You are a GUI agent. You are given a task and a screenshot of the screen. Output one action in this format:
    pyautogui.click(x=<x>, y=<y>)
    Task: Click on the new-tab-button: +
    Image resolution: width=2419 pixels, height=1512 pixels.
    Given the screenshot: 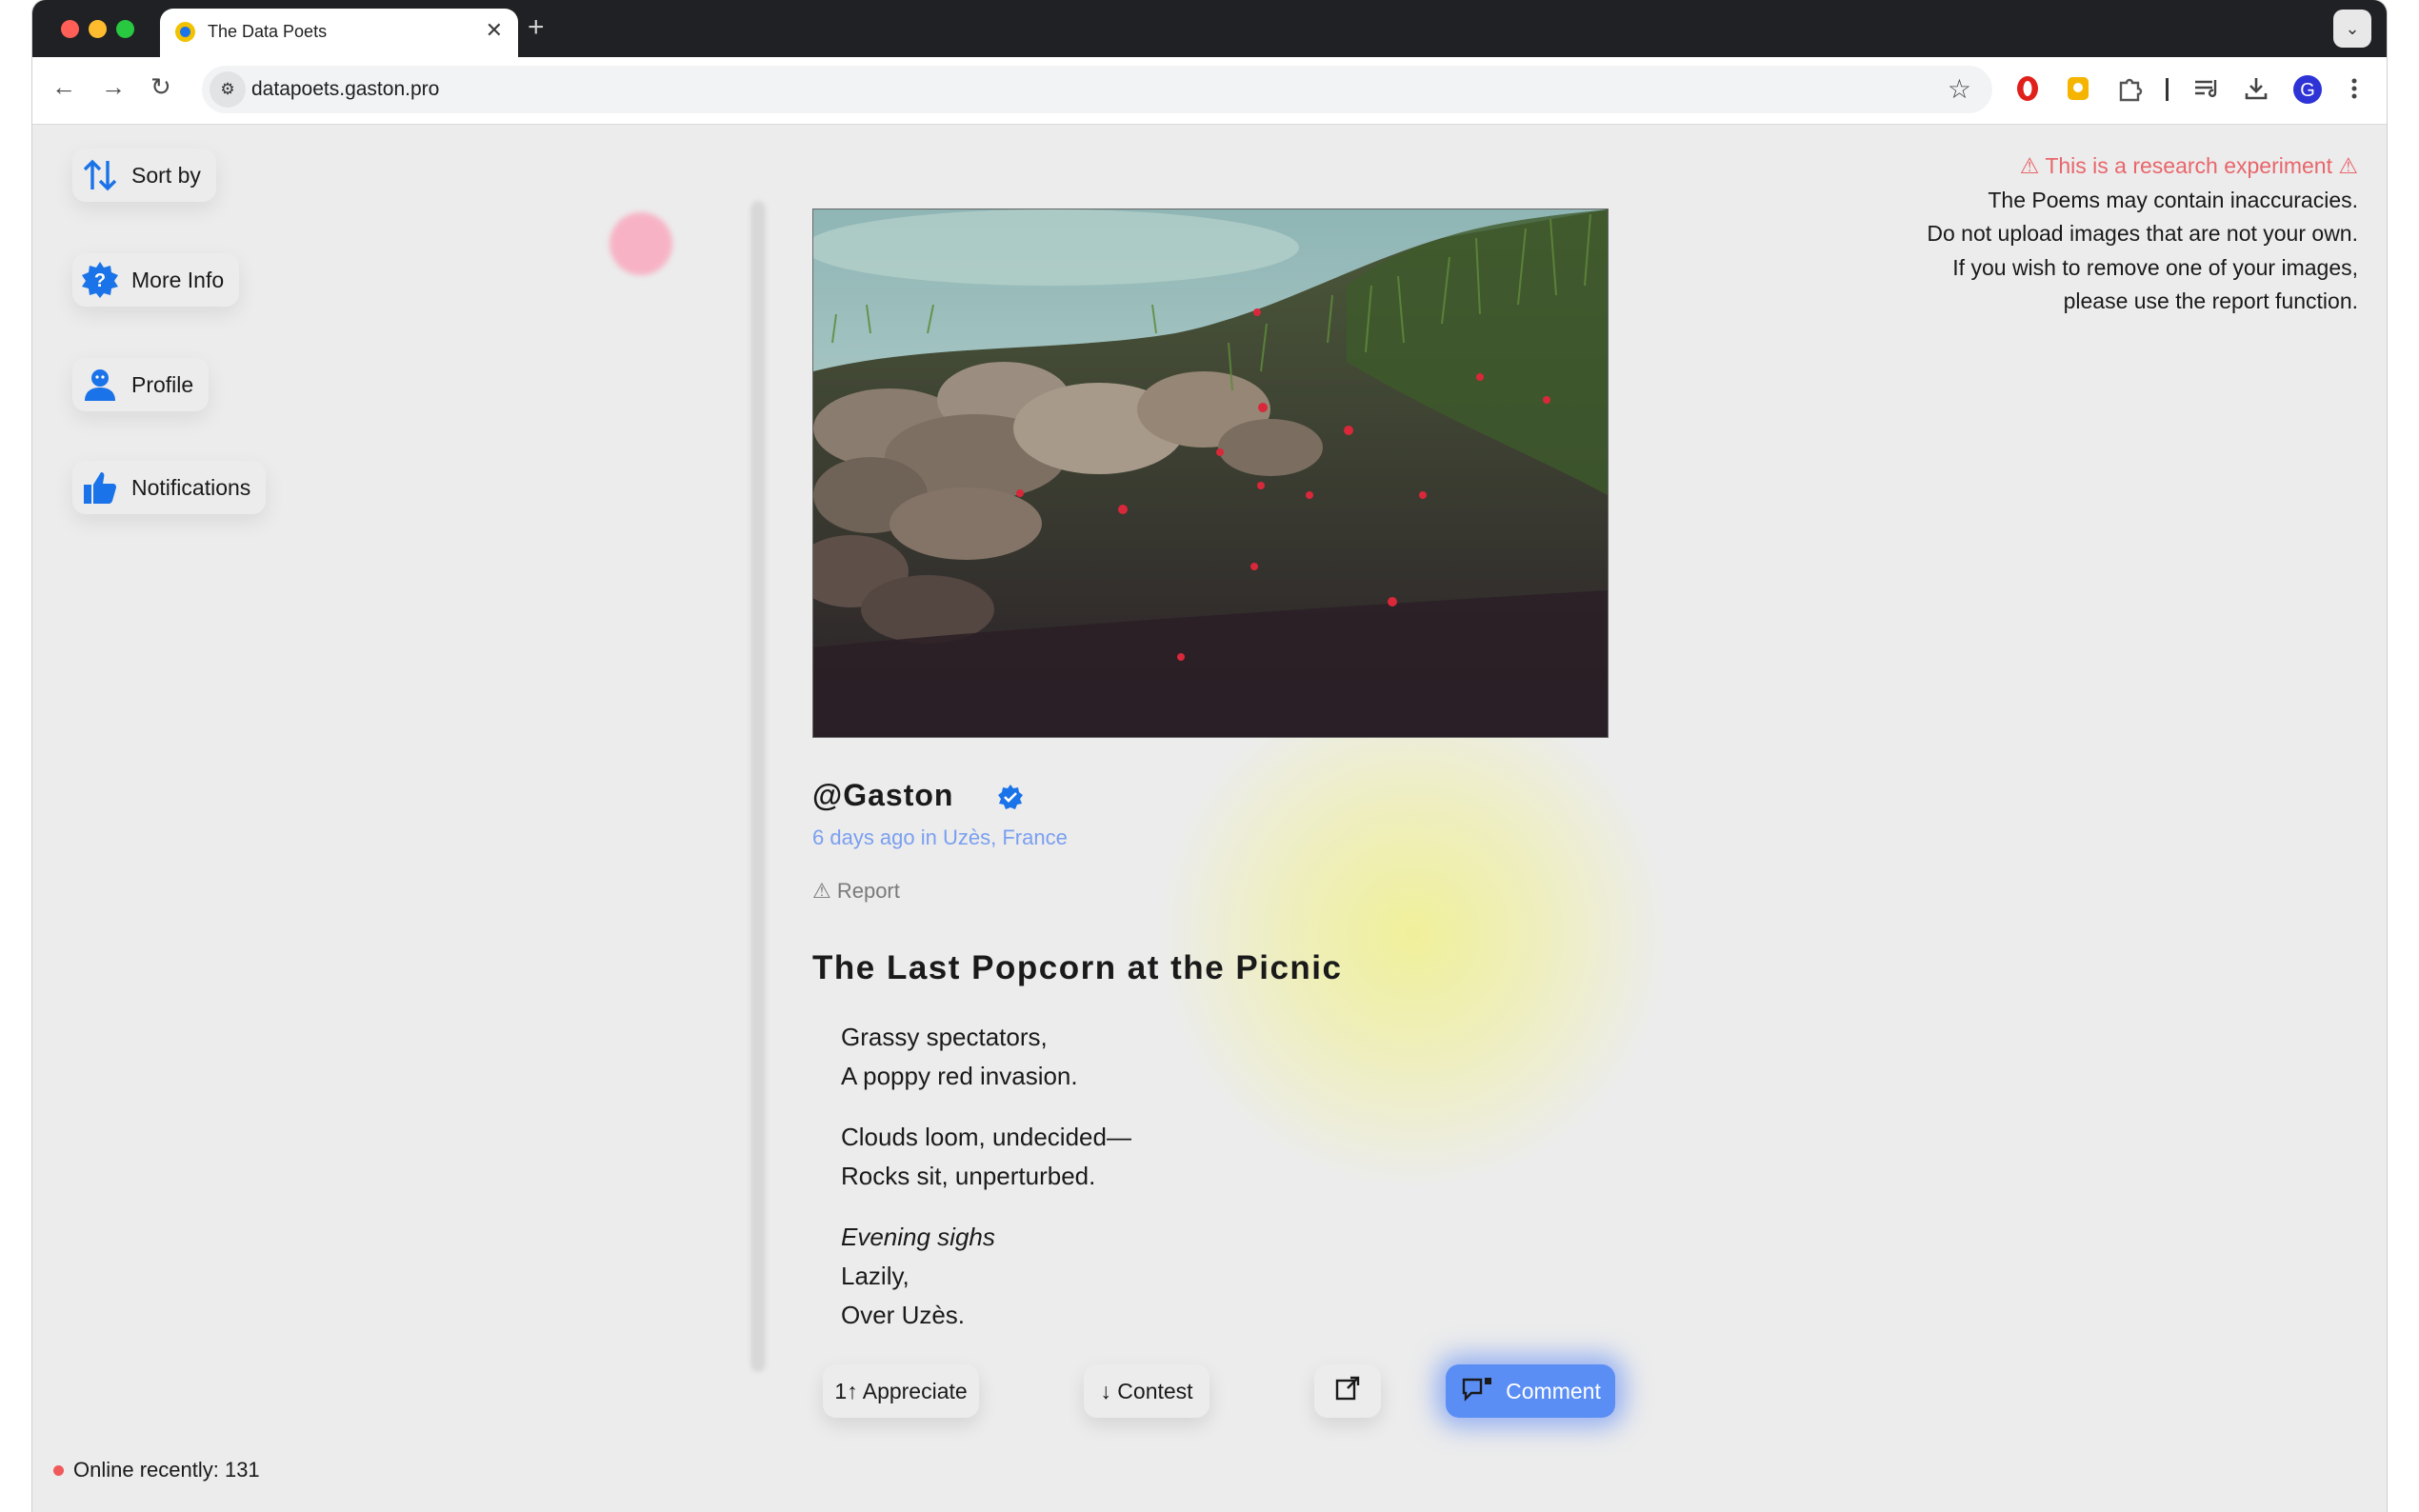 What is the action you would take?
    pyautogui.click(x=536, y=27)
    